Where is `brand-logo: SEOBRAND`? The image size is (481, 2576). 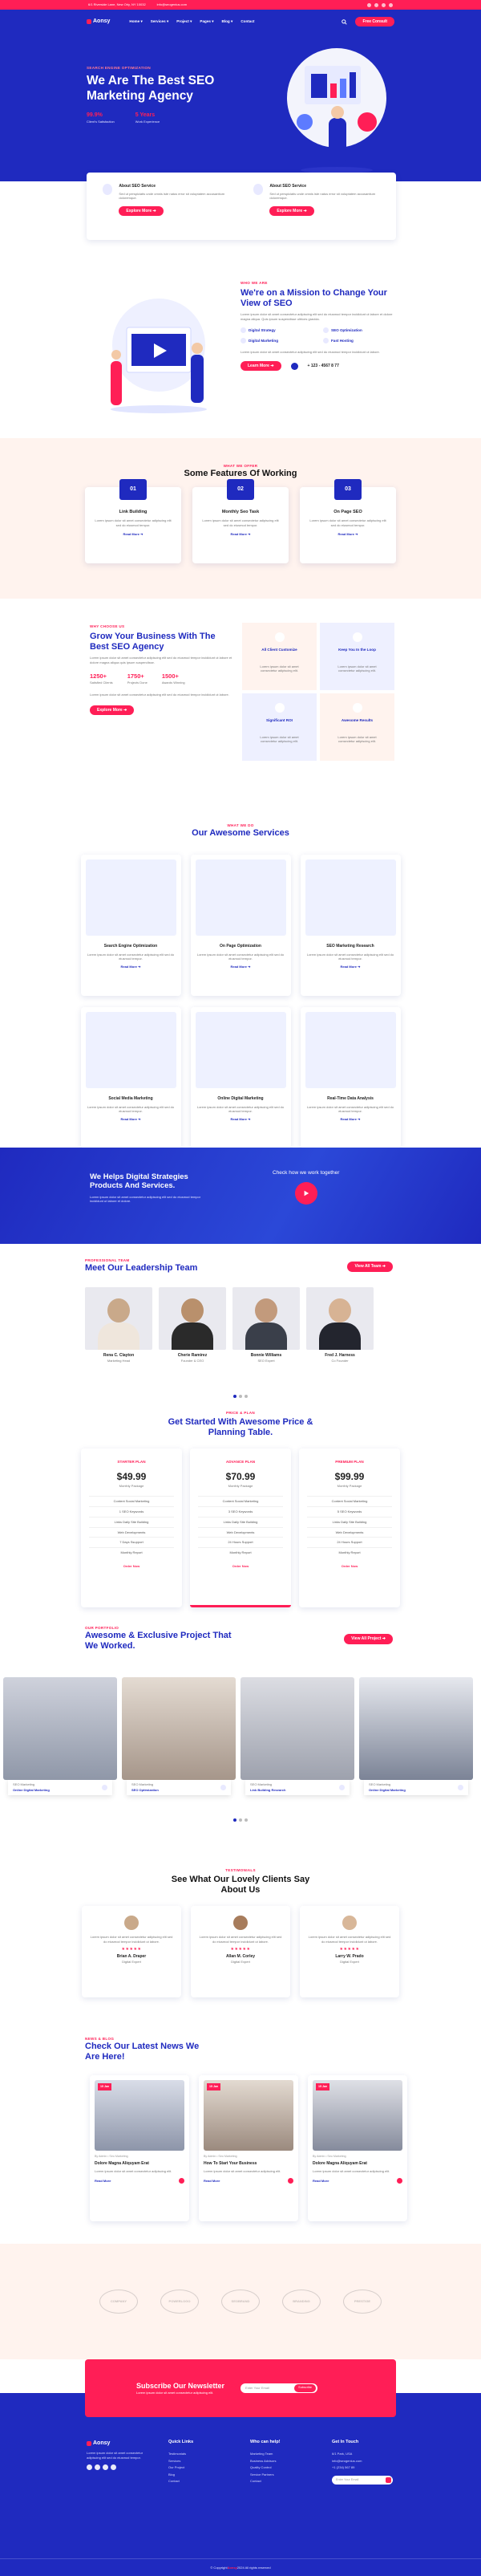 brand-logo: SEOBRAND is located at coordinates (240, 2302).